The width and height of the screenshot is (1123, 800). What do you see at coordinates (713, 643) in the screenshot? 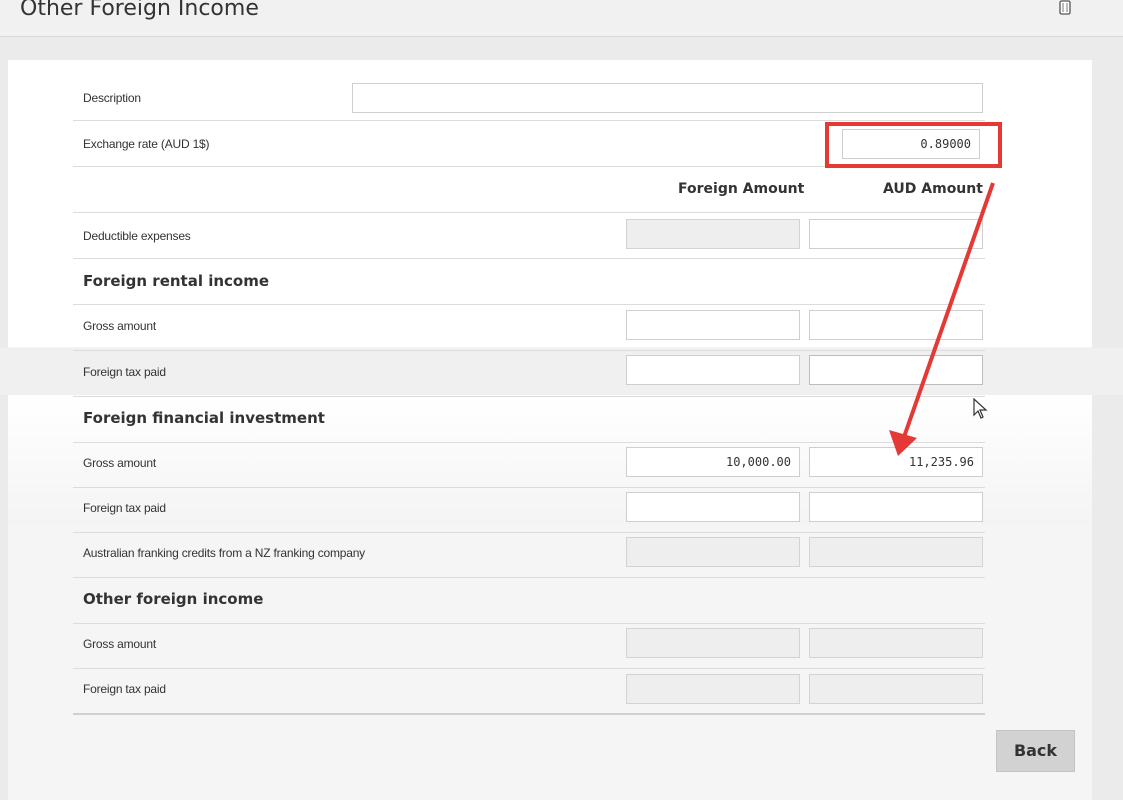
I see `other-gross-amount-foreign-input` at bounding box center [713, 643].